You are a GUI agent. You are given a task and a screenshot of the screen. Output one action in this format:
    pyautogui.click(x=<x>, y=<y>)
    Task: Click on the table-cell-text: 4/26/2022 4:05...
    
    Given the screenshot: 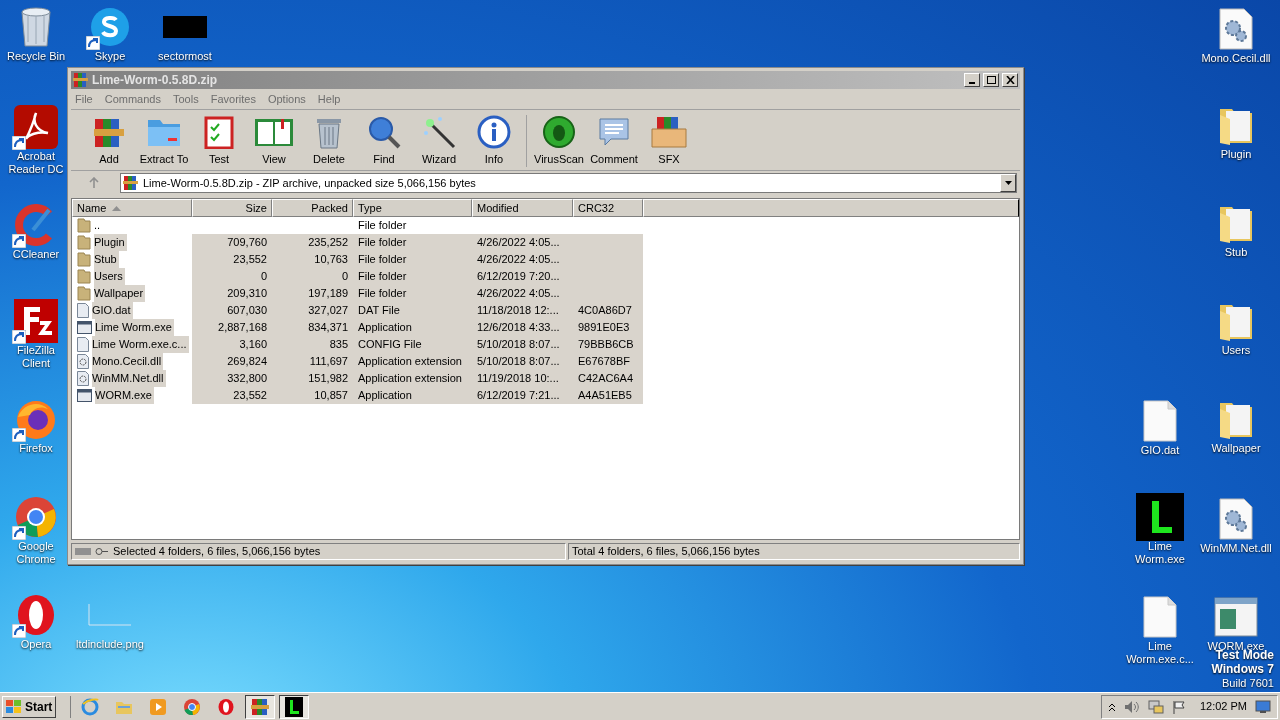 What is the action you would take?
    pyautogui.click(x=518, y=294)
    